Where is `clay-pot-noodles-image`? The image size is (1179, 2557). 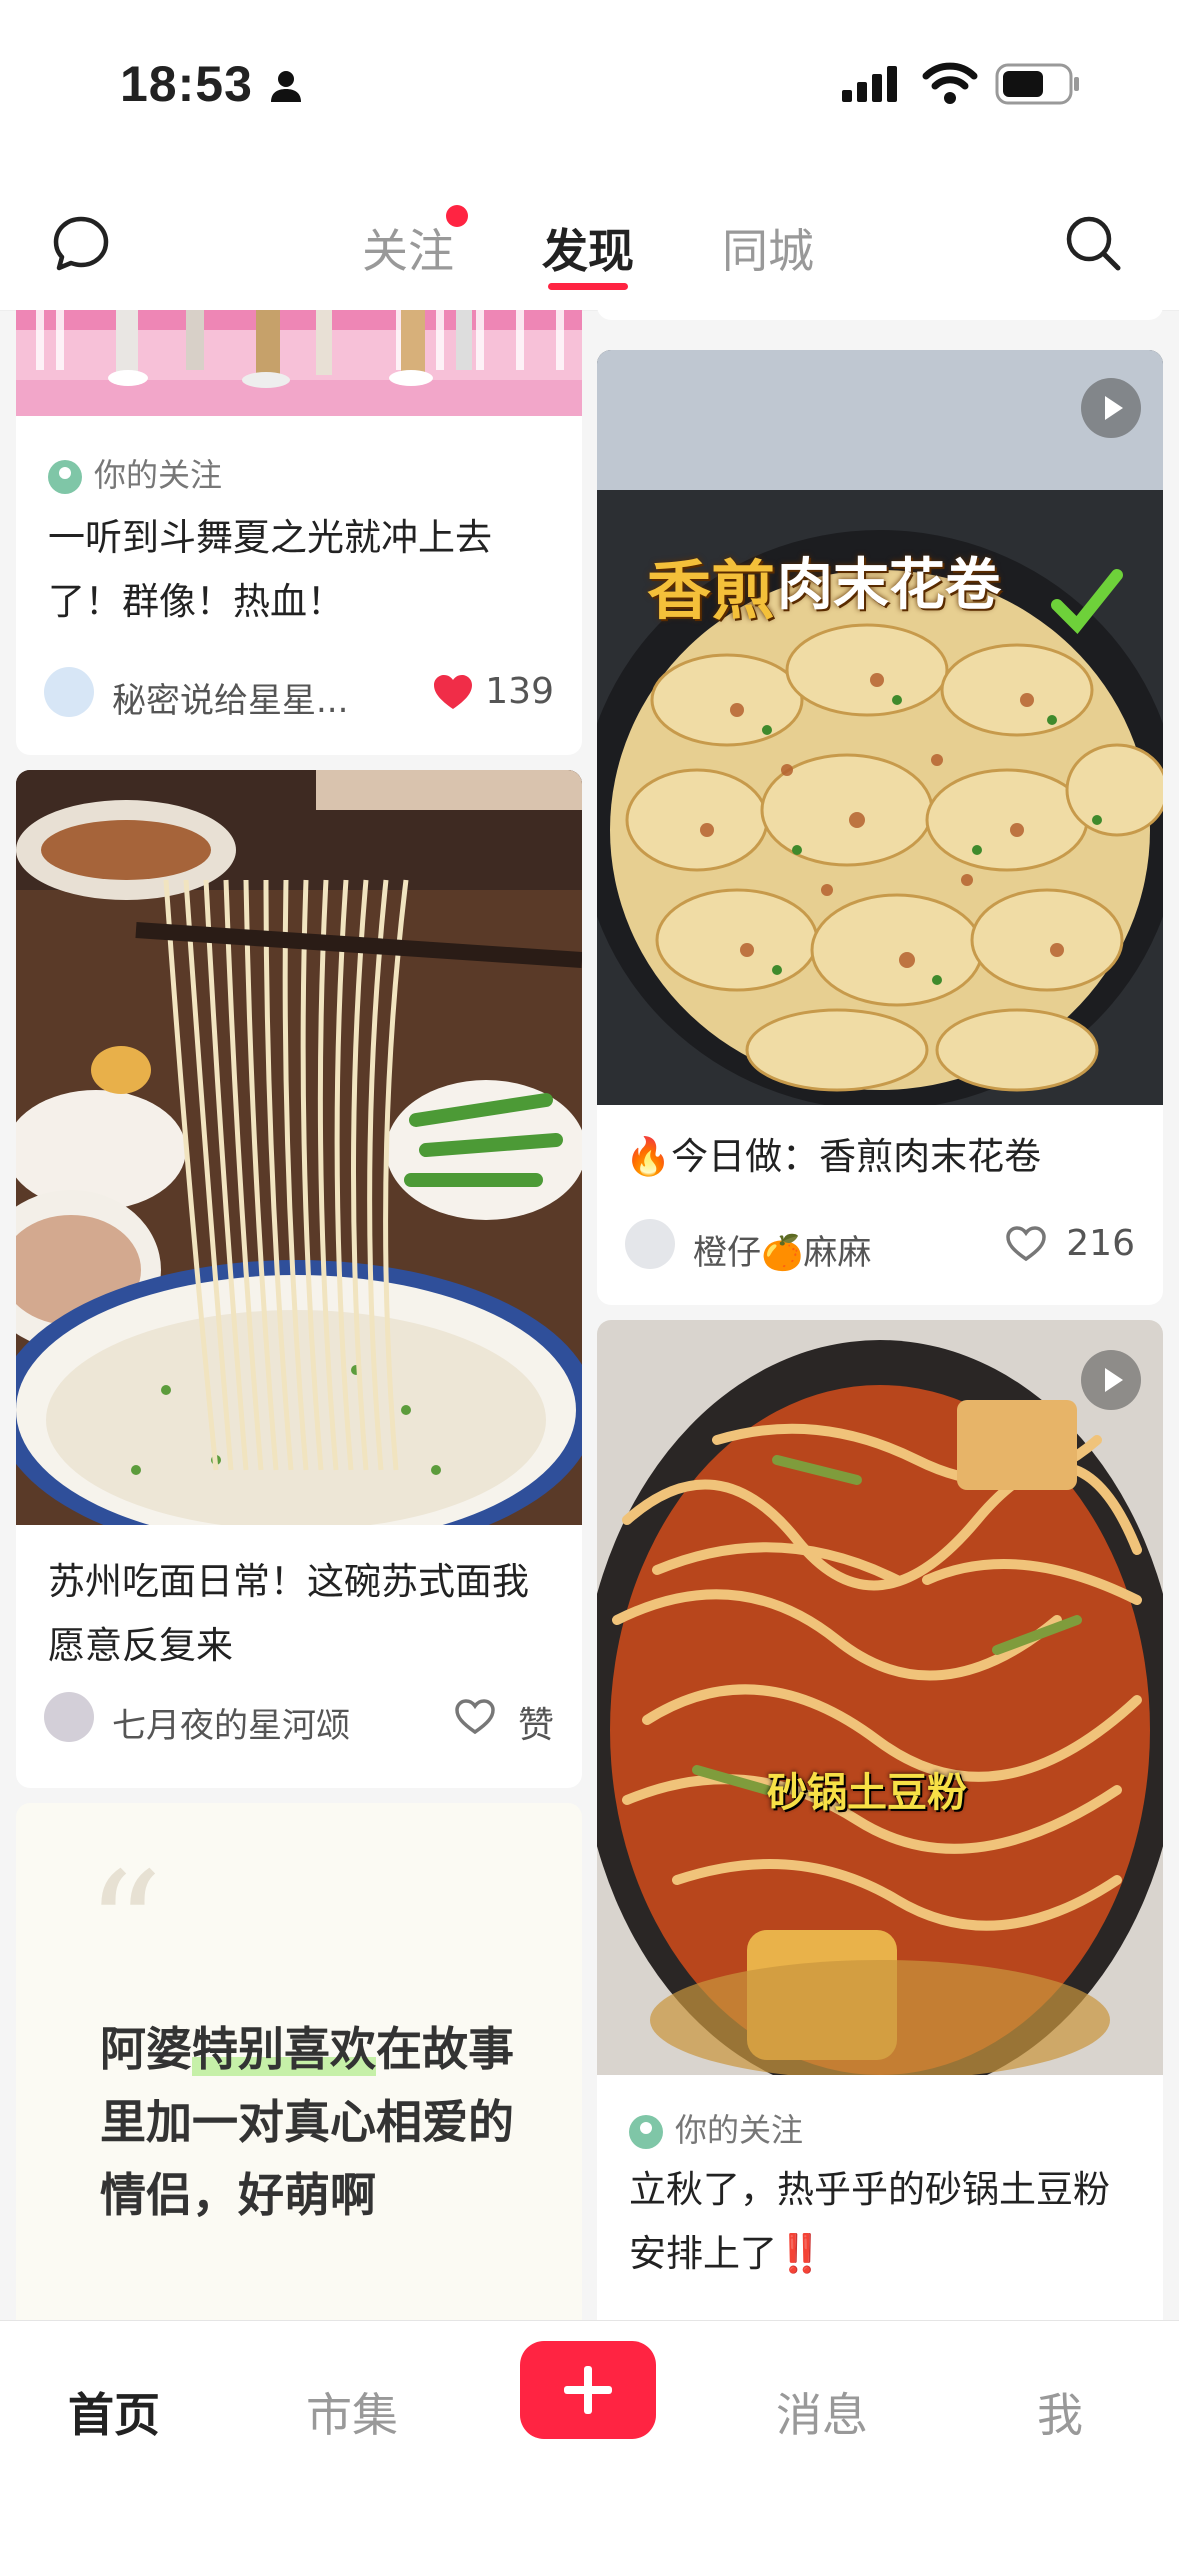
clay-pot-noodles-image is located at coordinates (880, 1697).